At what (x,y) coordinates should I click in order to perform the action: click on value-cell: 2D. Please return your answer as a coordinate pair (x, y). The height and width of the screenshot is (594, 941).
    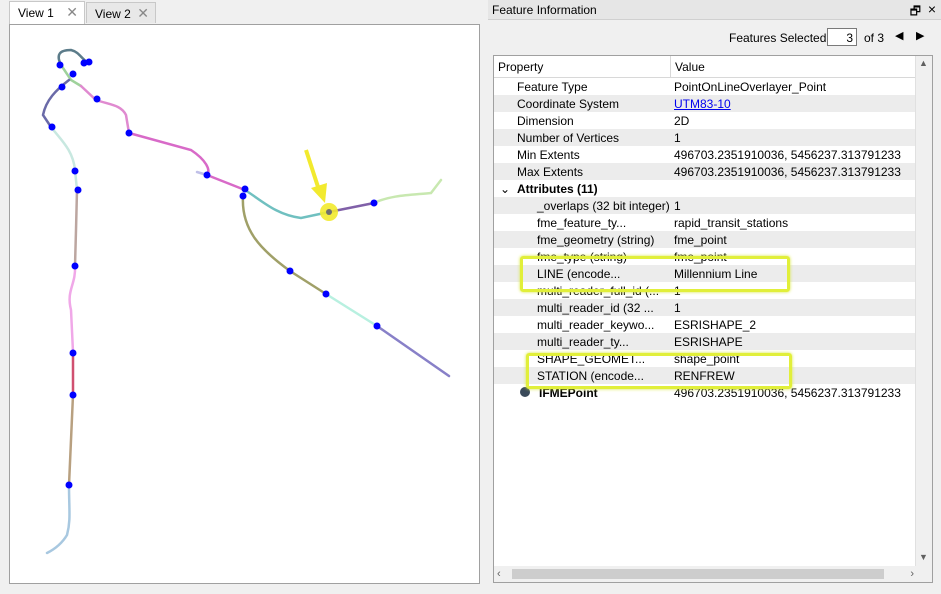
    Looking at the image, I should click on (682, 121).